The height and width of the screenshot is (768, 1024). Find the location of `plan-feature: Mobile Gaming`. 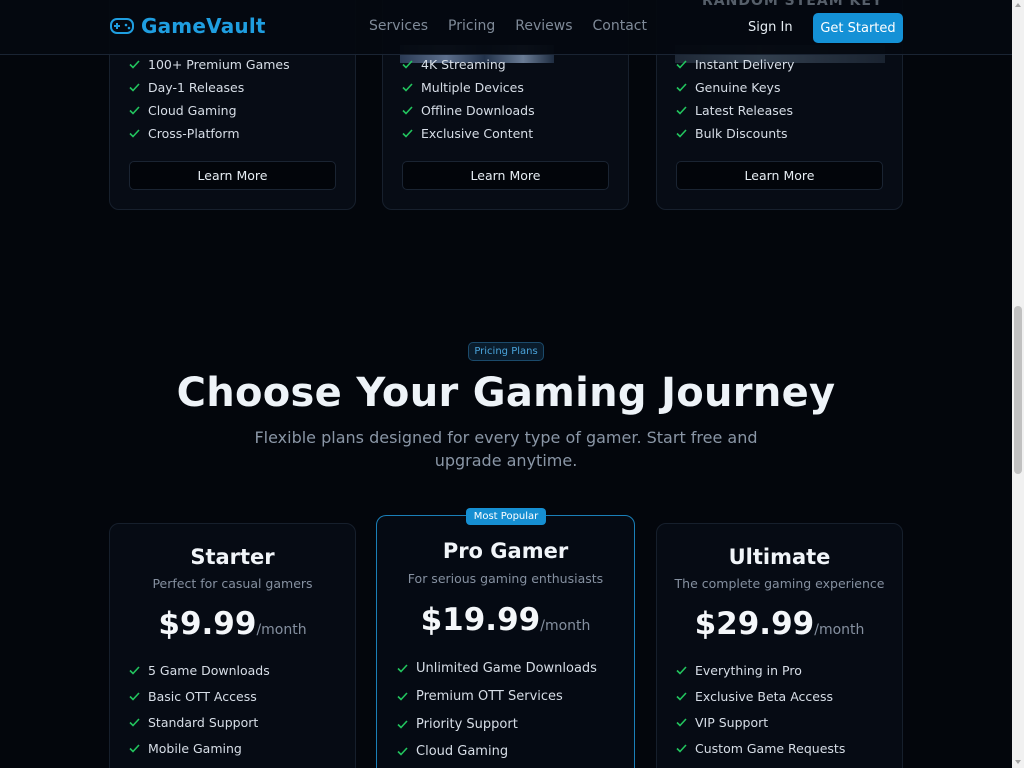

plan-feature: Mobile Gaming is located at coordinates (185, 748).